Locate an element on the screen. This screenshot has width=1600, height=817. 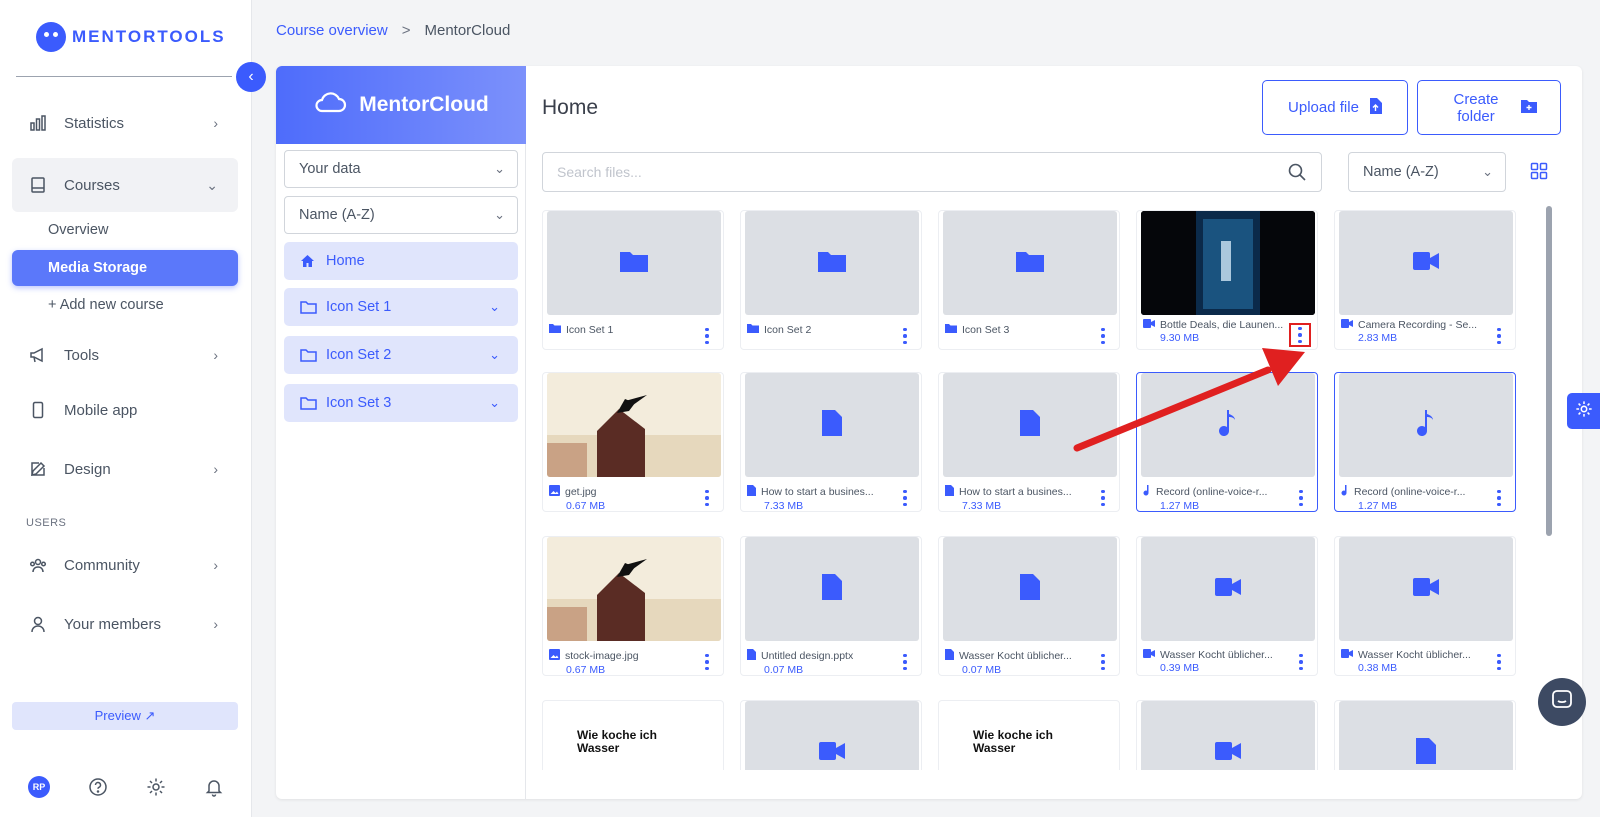
file-card: Bottle Deals, die Launen... 9.30 MB is located at coordinates (1227, 280).